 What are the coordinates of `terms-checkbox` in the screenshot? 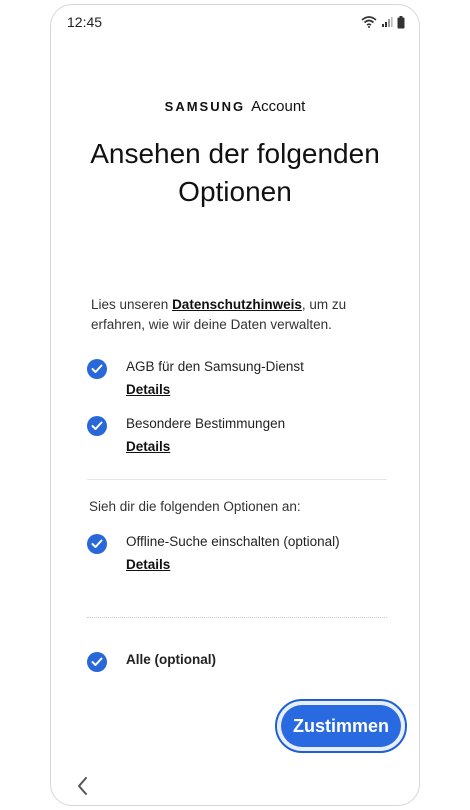 It's located at (97, 369).